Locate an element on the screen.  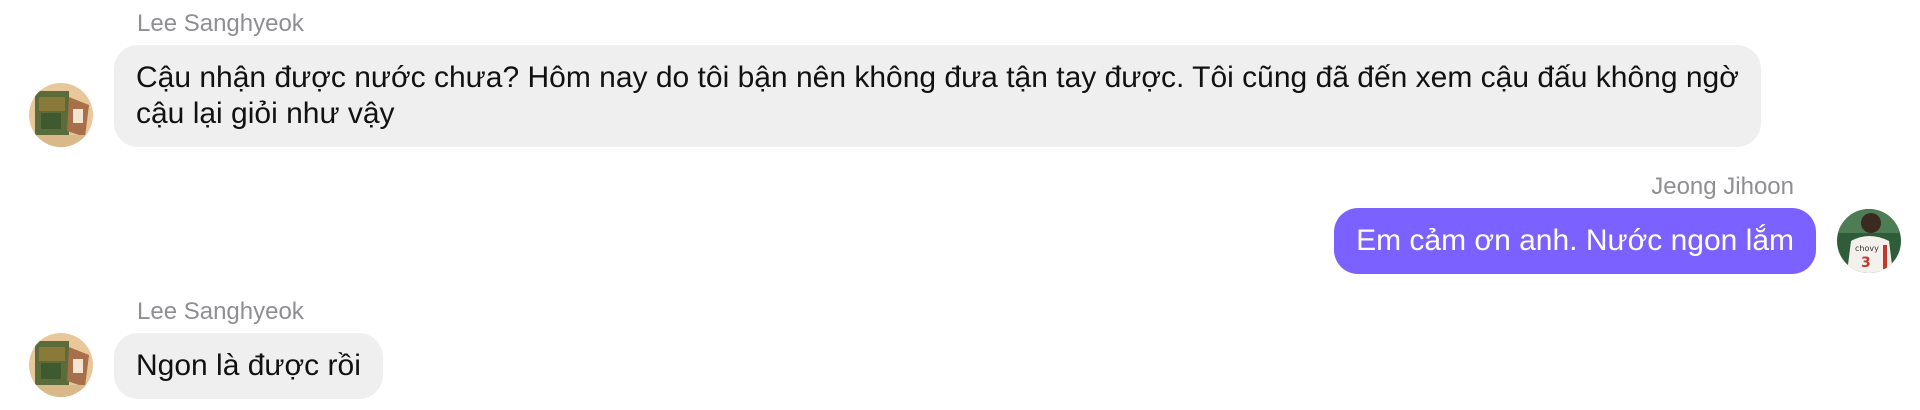
message-bubble: Em cảm ơn anh. Nước ngon lắm is located at coordinates (1575, 241).